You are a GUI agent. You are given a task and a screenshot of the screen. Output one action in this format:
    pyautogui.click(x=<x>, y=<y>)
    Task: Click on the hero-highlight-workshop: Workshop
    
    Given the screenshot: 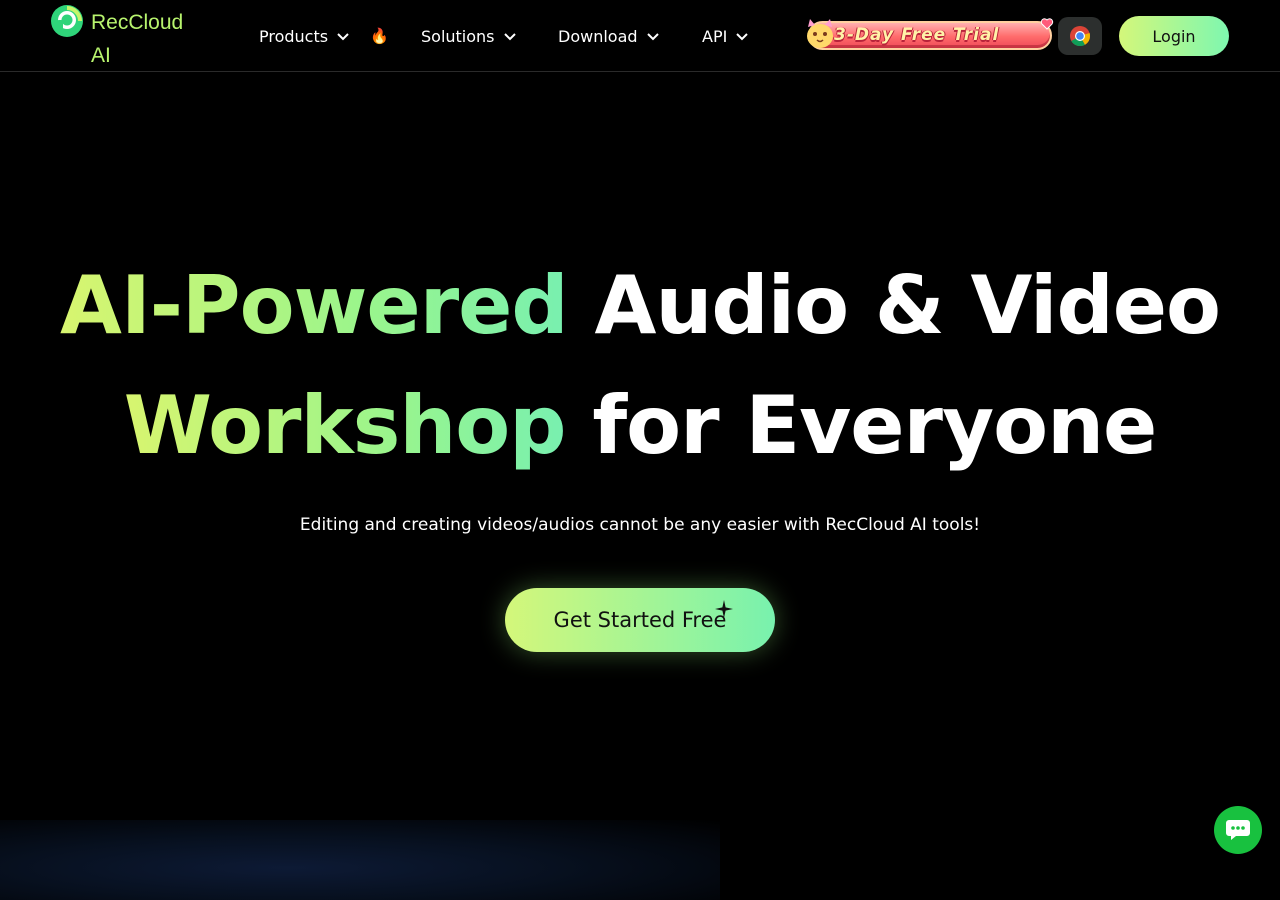 What is the action you would take?
    pyautogui.click(x=345, y=425)
    